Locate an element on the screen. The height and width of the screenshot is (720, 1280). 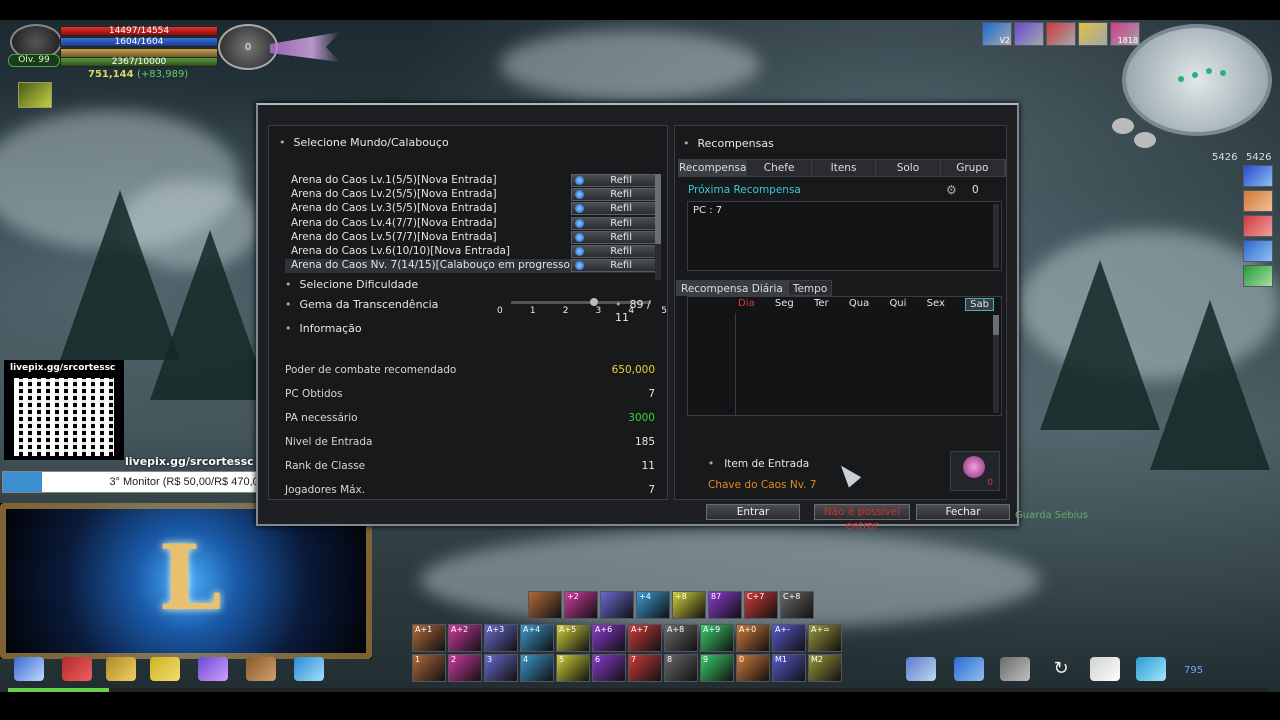
pc-box-scrollbar is located at coordinates (996, 236).